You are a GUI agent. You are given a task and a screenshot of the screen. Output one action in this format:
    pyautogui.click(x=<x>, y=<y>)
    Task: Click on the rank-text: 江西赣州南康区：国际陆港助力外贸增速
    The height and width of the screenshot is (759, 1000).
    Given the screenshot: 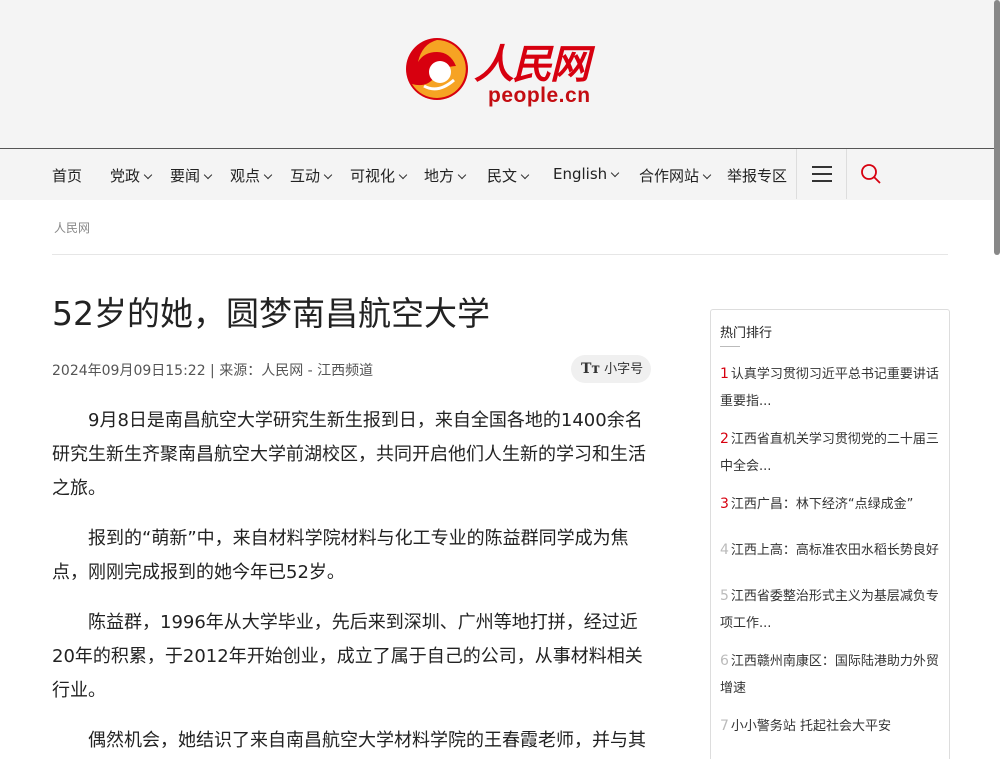 What is the action you would take?
    pyautogui.click(x=829, y=675)
    